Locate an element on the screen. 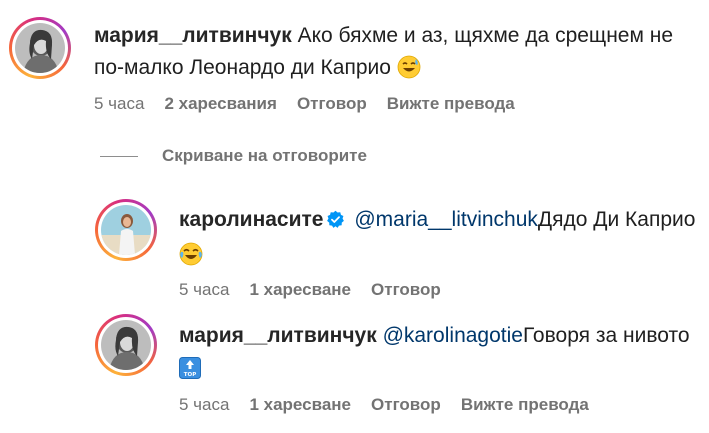 This screenshot has height=433, width=709. reply-username: мария__литвинчук is located at coordinates (278, 335).